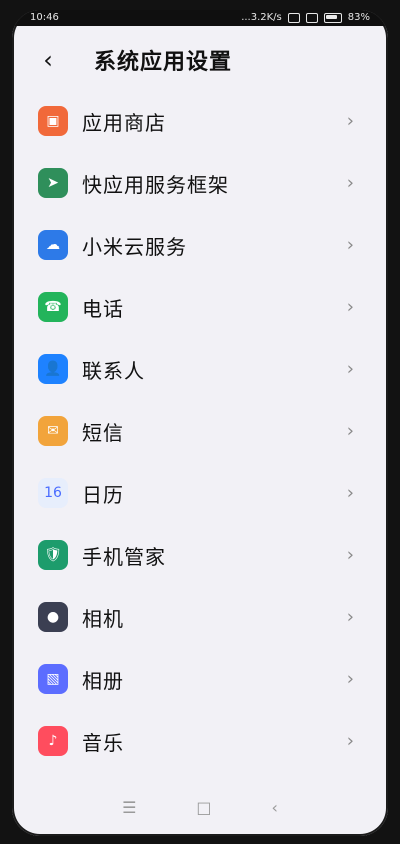 This screenshot has width=400, height=844. Describe the element at coordinates (53, 679) in the screenshot. I see `gallery-icon: ▧` at that location.